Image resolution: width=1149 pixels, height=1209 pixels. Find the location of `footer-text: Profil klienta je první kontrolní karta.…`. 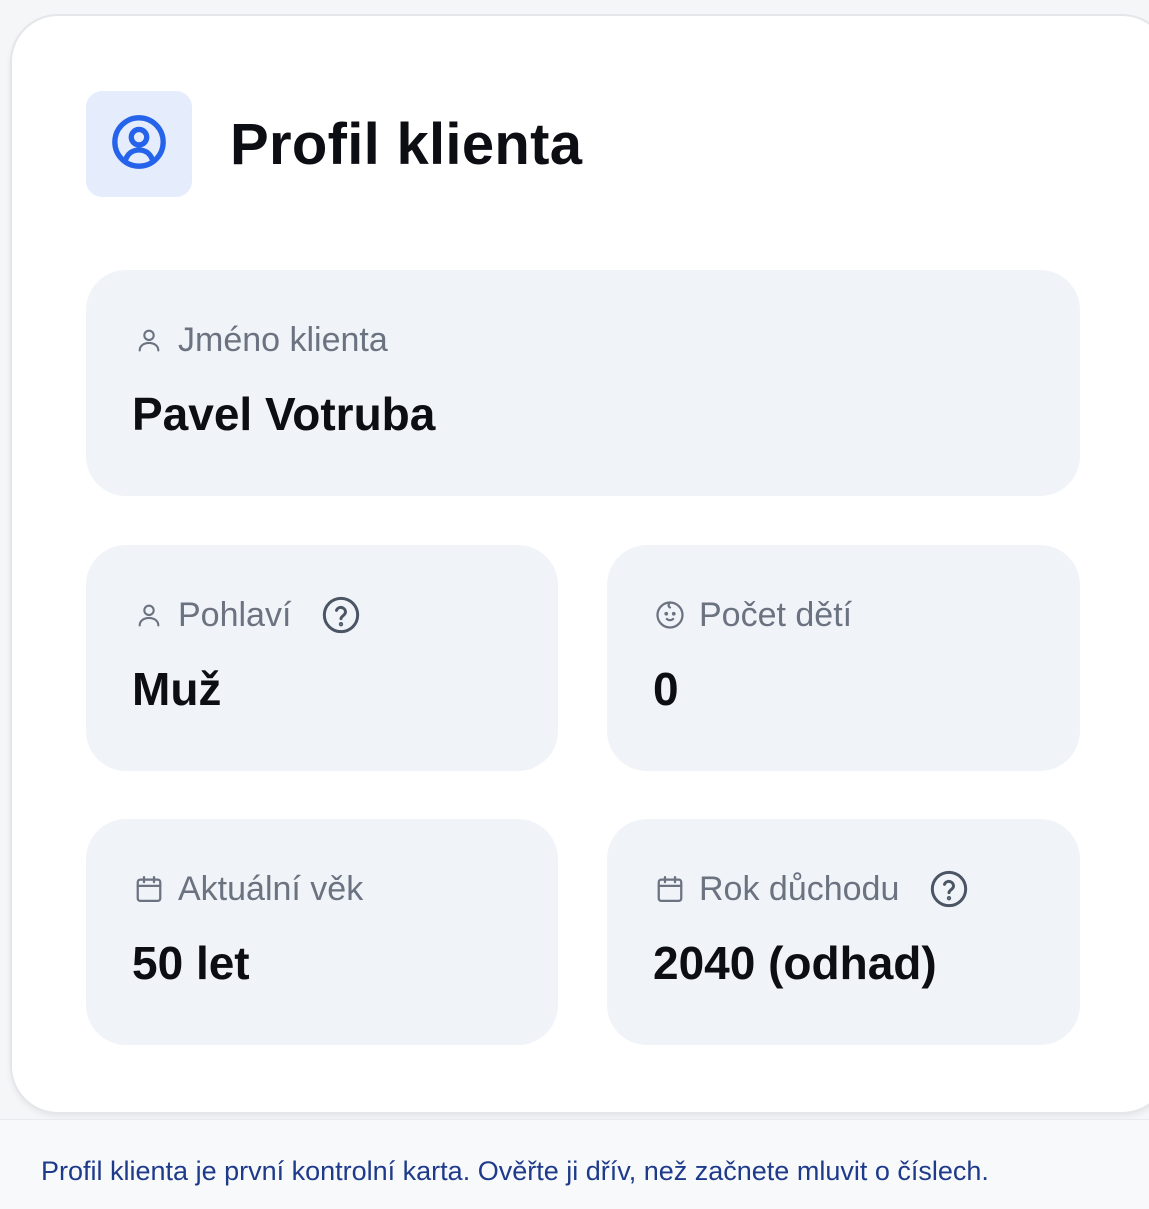

footer-text: Profil klienta je první kontrolní karta.… is located at coordinates (515, 1171).